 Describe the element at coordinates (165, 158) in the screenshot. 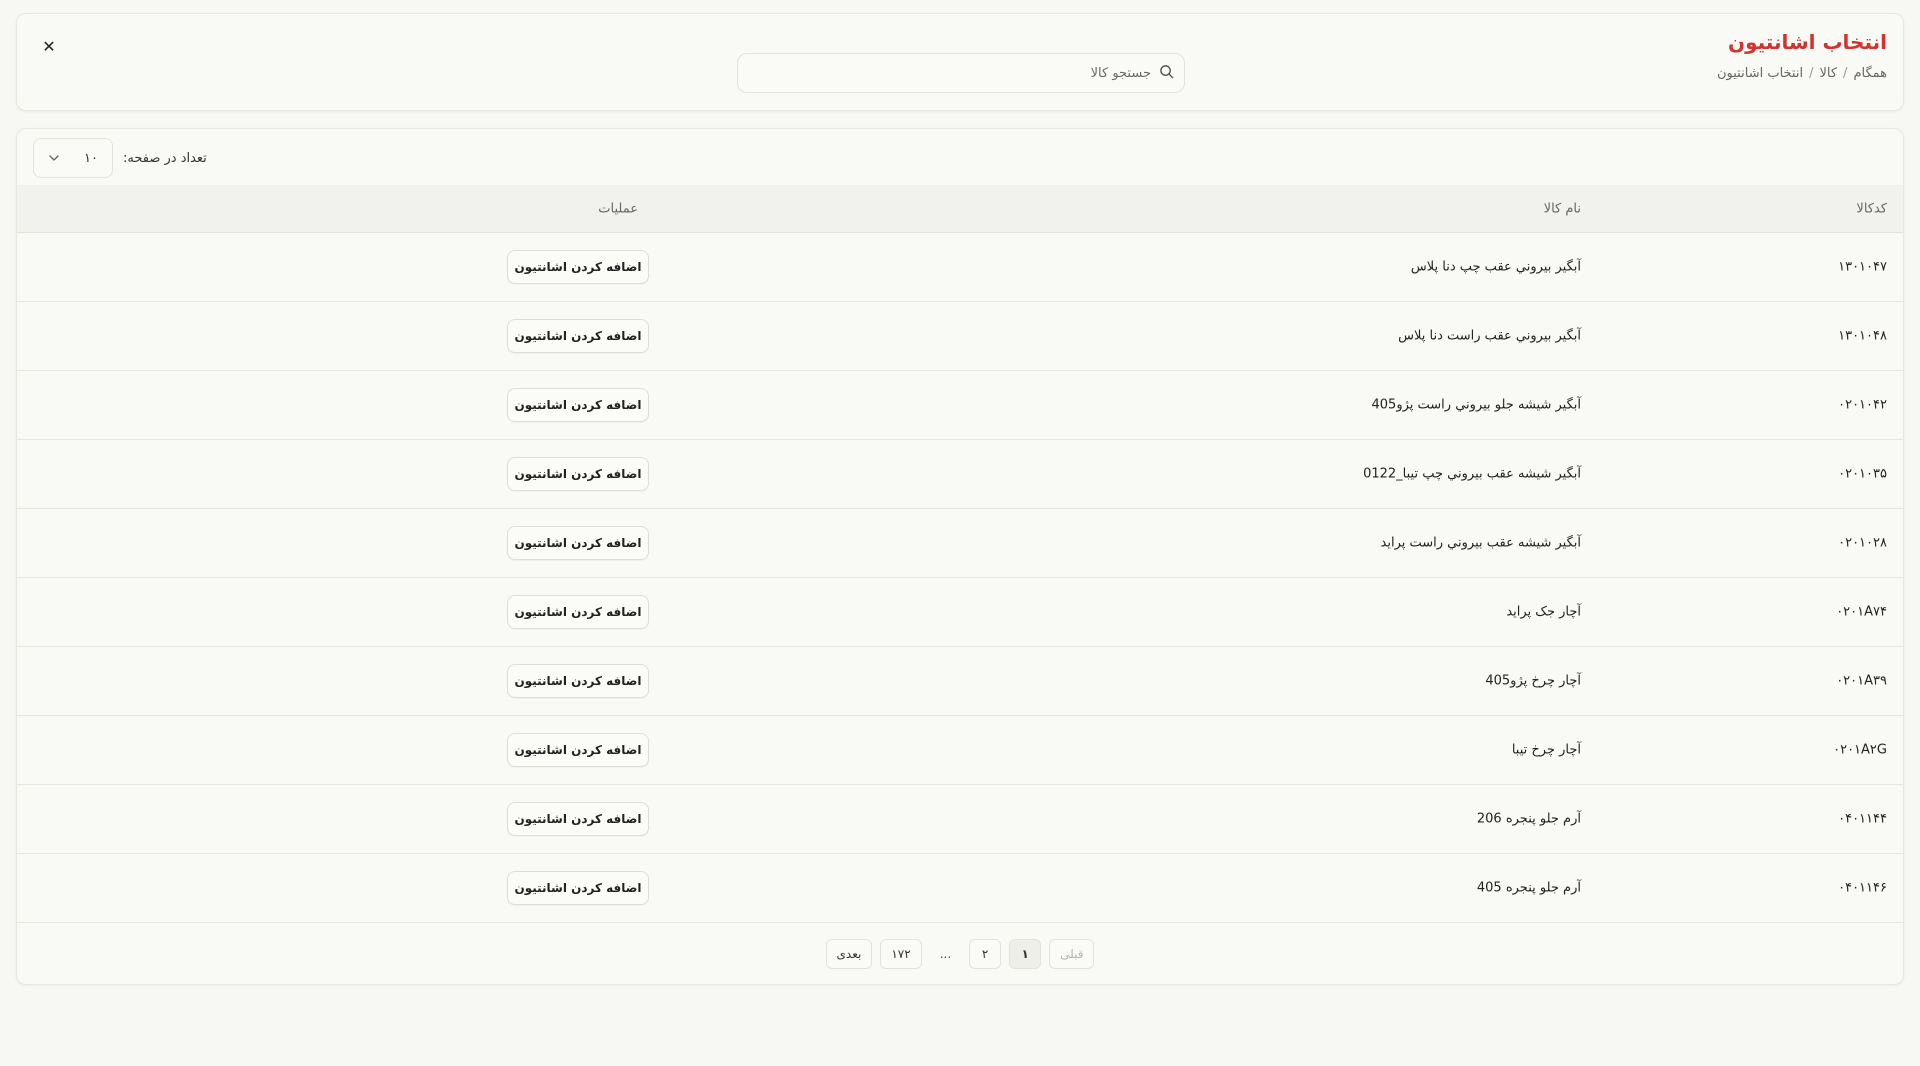

I see `per-page-label: تعداد در صفحه:` at that location.